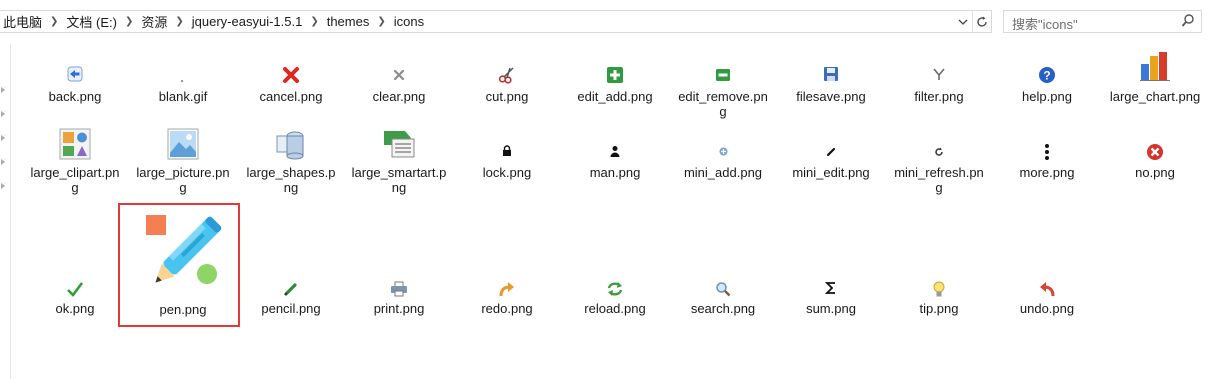  I want to click on mini-edit-icon, so click(831, 152).